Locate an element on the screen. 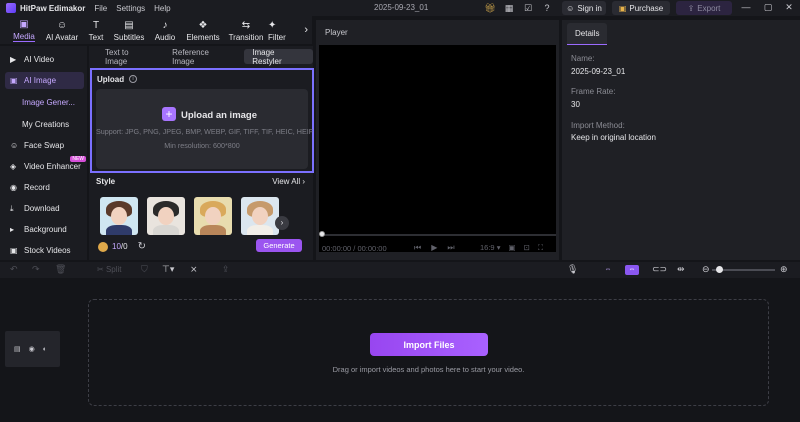 This screenshot has height=422, width=800. tool-transition: ⇆ Transition is located at coordinates (246, 32).